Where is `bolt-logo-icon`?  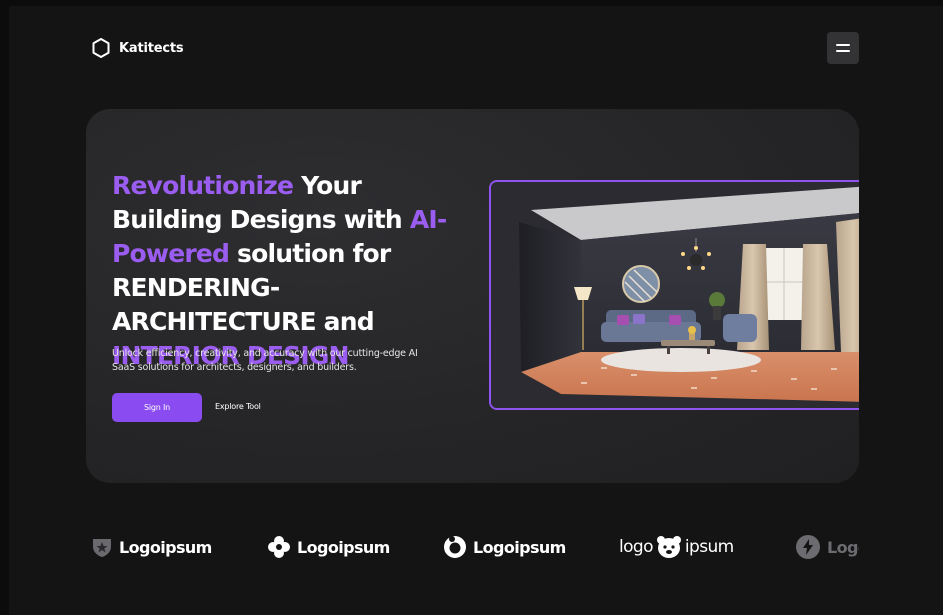 bolt-logo-icon is located at coordinates (808, 547).